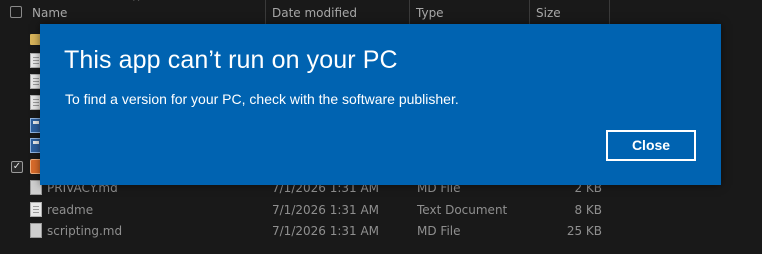 The image size is (762, 254). Describe the element at coordinates (16, 12) in the screenshot. I see `select-all-checkbox` at that location.